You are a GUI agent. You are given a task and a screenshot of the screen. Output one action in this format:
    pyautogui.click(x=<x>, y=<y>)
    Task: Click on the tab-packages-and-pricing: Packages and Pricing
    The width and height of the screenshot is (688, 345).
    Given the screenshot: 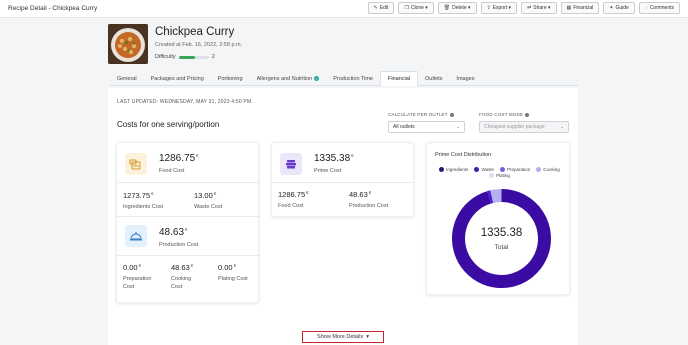 What is the action you would take?
    pyautogui.click(x=177, y=78)
    